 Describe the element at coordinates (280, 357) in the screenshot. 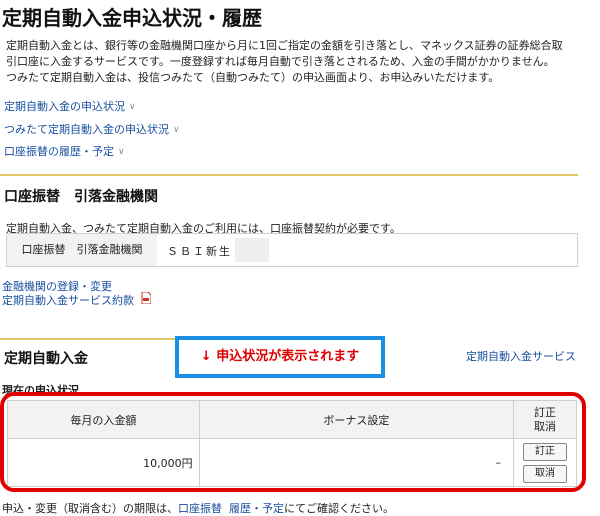

I see `annotation-callout: ↓ 申込状況が表示されます` at that location.